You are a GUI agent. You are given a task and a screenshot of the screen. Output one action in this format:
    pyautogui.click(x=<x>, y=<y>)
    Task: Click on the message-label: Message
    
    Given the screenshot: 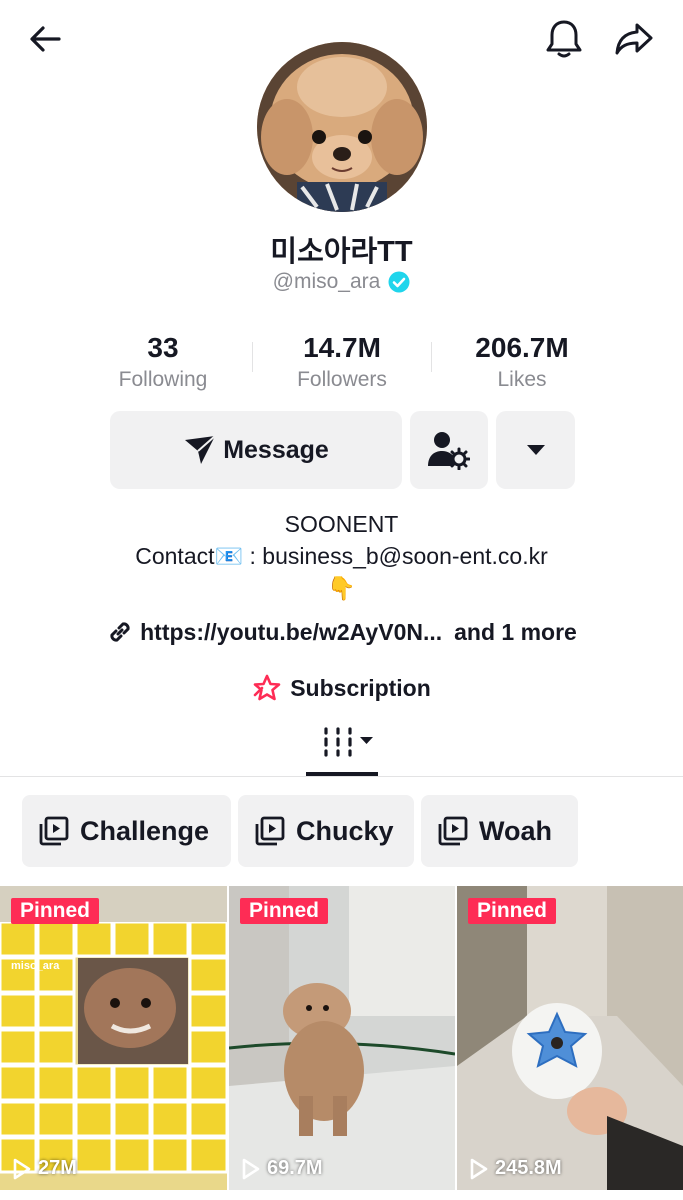 What is the action you would take?
    pyautogui.click(x=276, y=449)
    